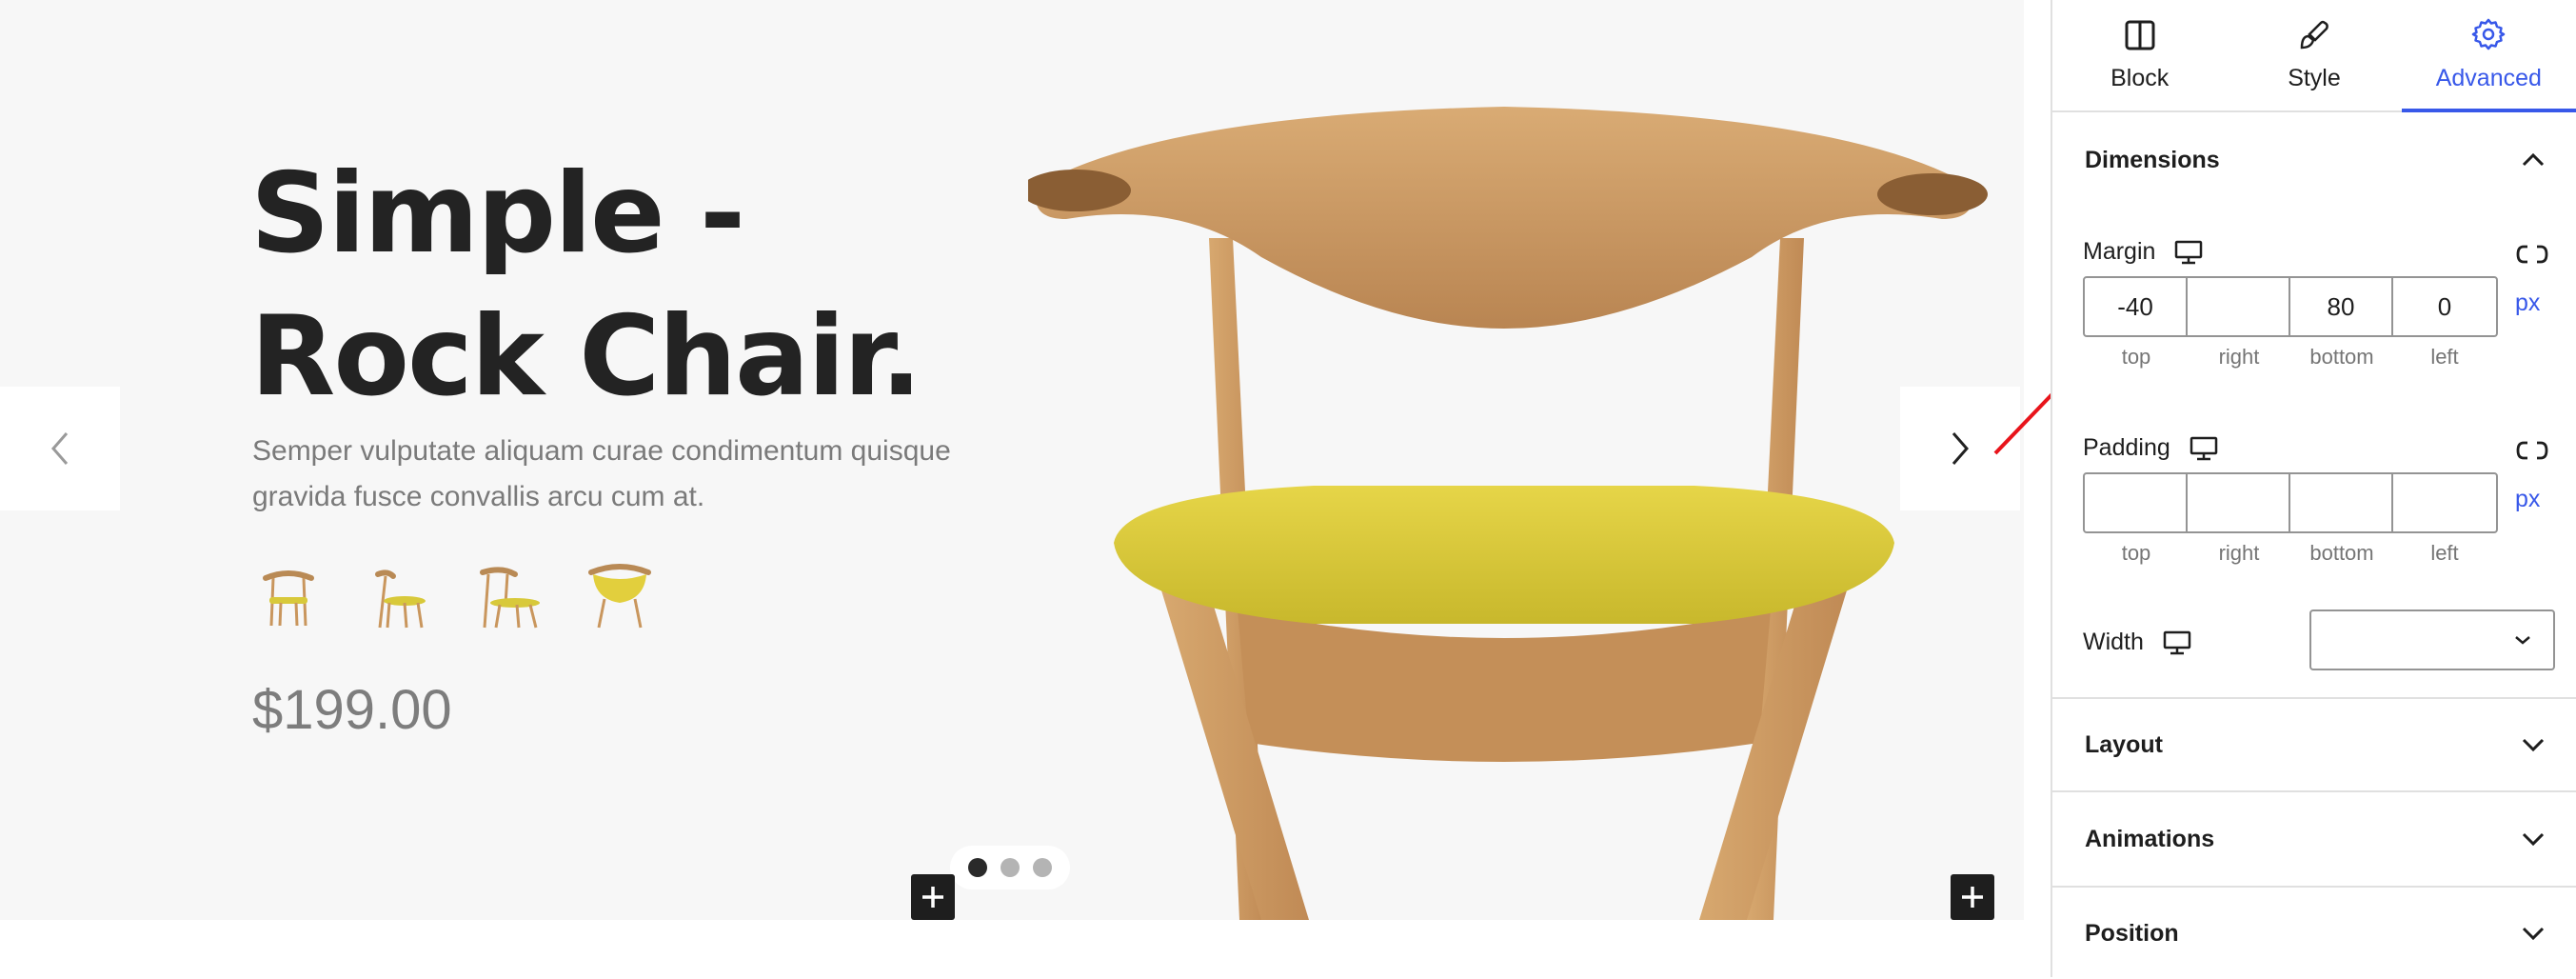 The width and height of the screenshot is (2576, 979). What do you see at coordinates (2314, 34) in the screenshot?
I see `brush-icon` at bounding box center [2314, 34].